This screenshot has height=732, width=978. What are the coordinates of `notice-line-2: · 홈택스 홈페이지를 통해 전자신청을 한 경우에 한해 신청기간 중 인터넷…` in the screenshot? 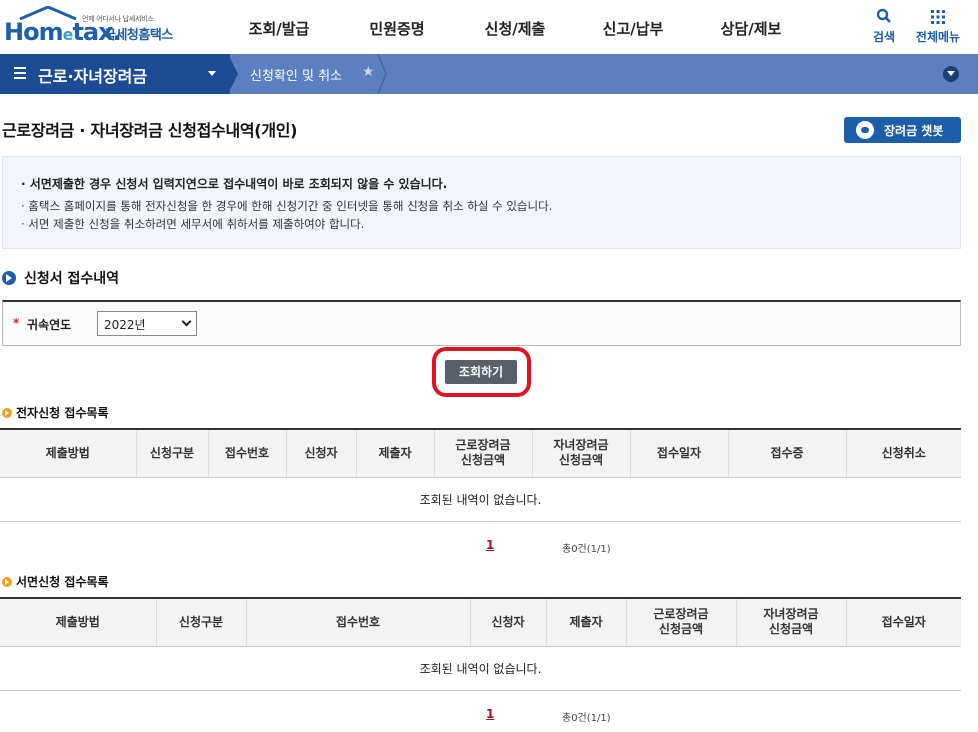 It's located at (287, 206).